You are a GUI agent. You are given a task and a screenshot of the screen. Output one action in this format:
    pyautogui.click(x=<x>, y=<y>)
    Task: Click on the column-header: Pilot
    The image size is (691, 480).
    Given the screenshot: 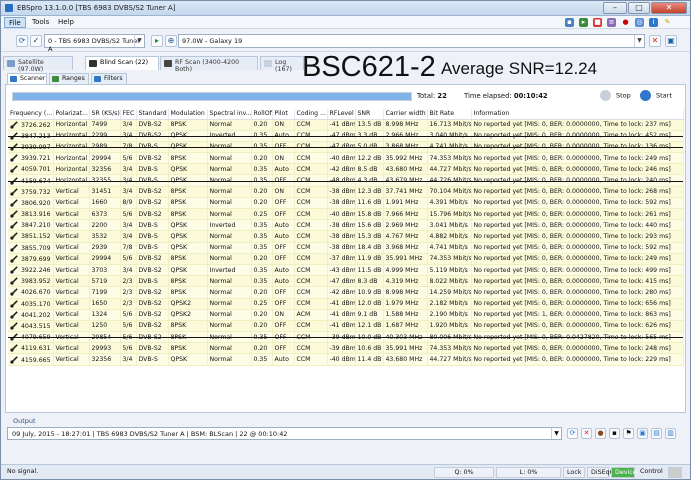 What is the action you would take?
    pyautogui.click(x=283, y=114)
    